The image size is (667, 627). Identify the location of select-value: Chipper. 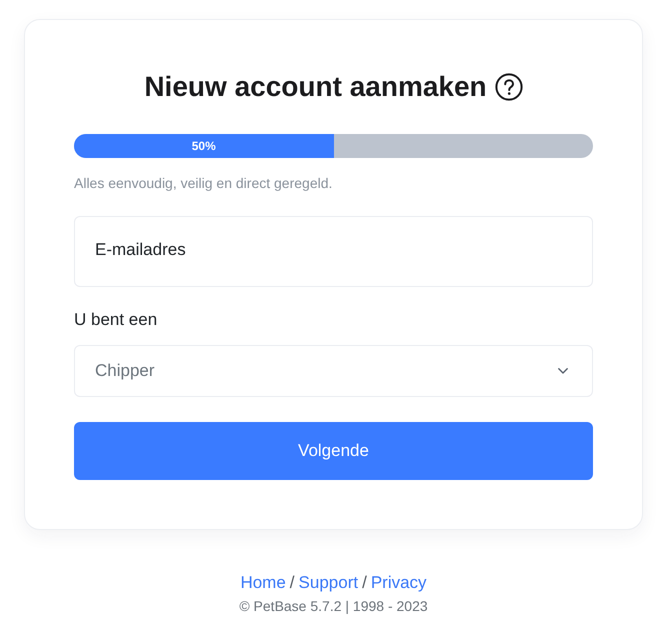
(125, 371).